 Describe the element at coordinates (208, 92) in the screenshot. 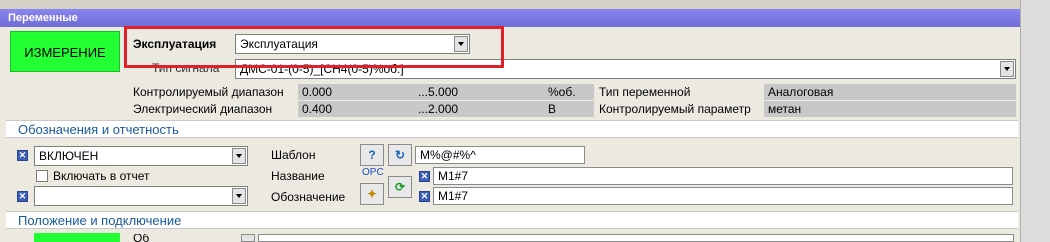

I see `control-range-label: Контролируемый диапазон` at that location.